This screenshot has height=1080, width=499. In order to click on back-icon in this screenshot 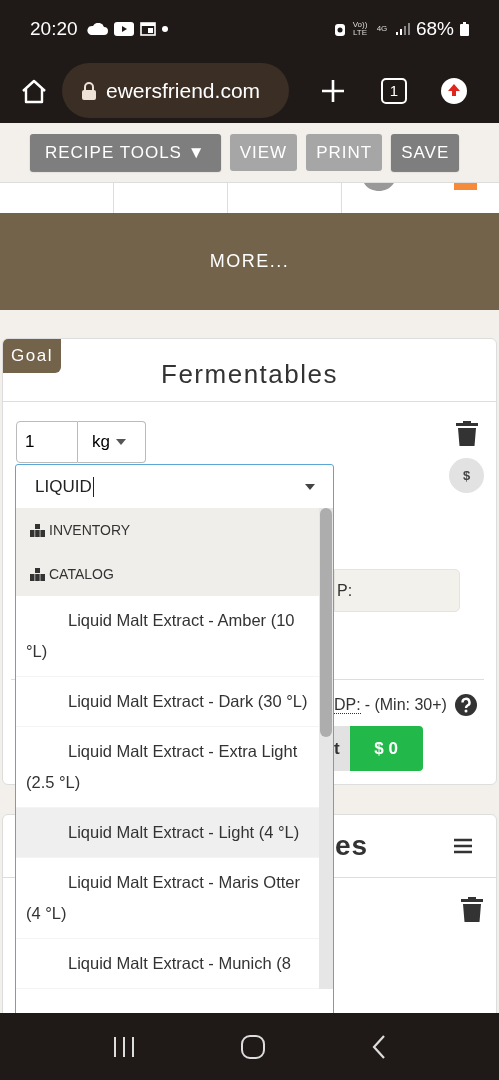, I will do `click(378, 1046)`.